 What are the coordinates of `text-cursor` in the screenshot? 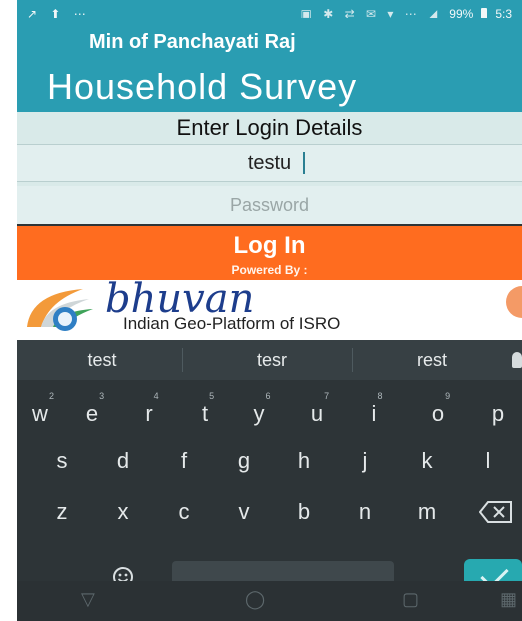 It's located at (304, 163).